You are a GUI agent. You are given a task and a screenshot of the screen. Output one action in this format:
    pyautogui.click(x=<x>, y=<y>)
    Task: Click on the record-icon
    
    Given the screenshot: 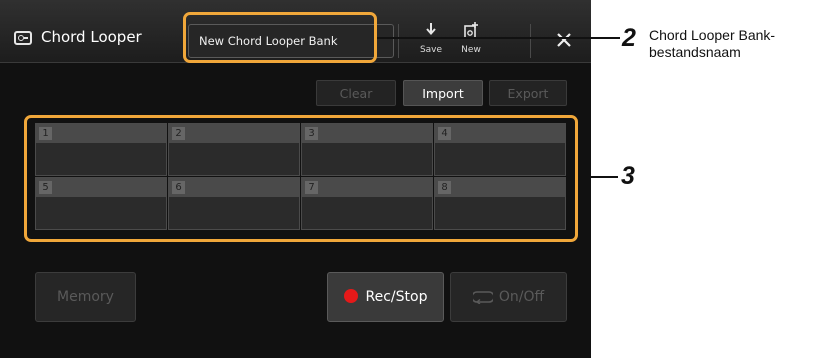 What is the action you would take?
    pyautogui.click(x=350, y=296)
    